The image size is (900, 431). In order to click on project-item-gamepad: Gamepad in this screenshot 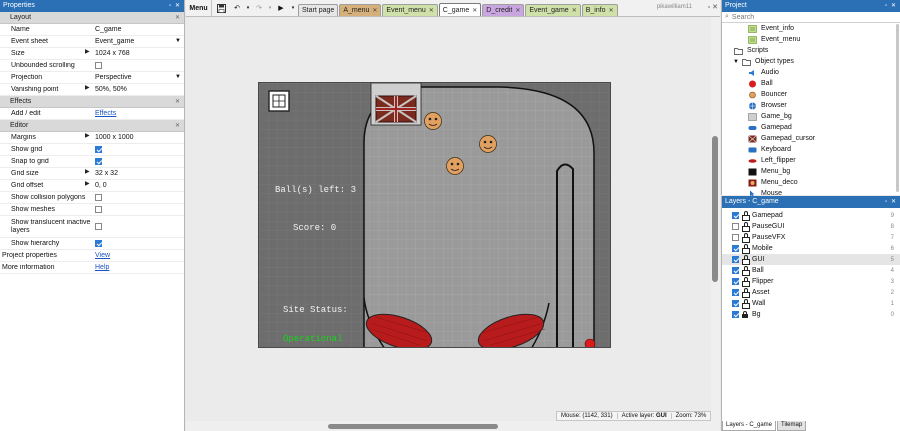, I will do `click(811, 127)`.